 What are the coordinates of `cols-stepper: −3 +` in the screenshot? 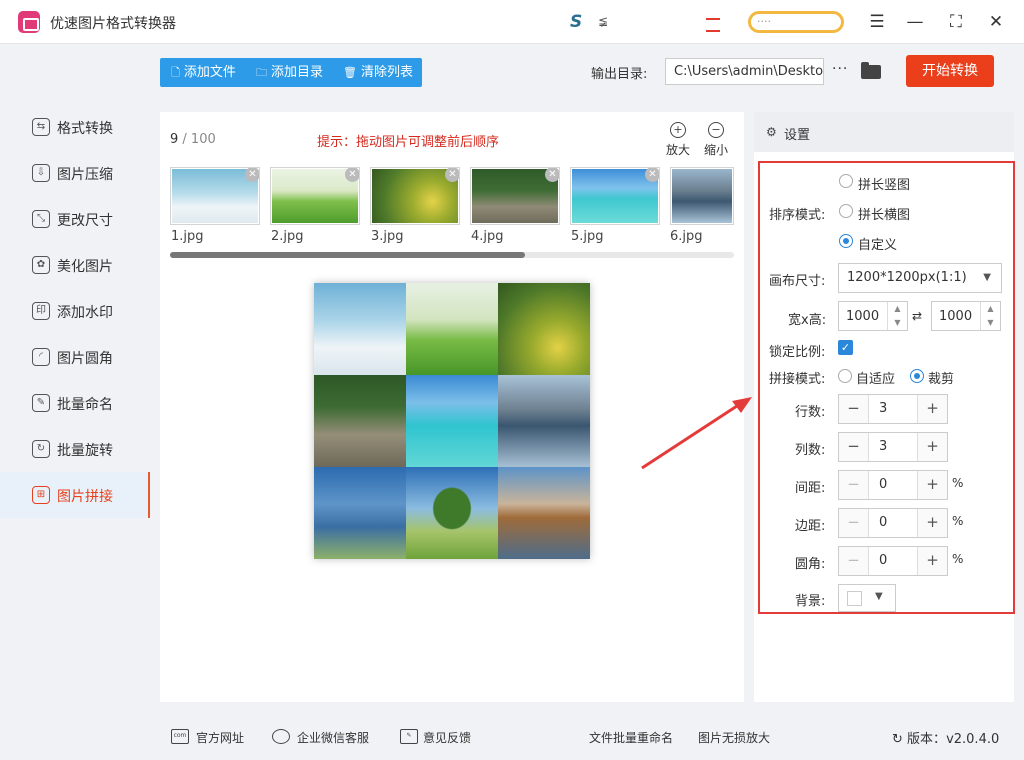 It's located at (893, 447).